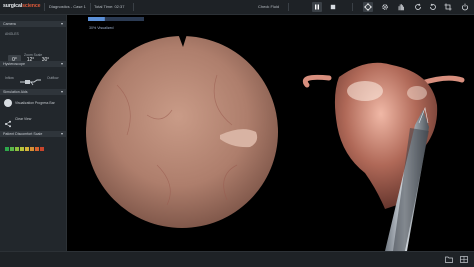 The image size is (474, 267). What do you see at coordinates (368, 7) in the screenshot?
I see `crosshair-icon` at bounding box center [368, 7].